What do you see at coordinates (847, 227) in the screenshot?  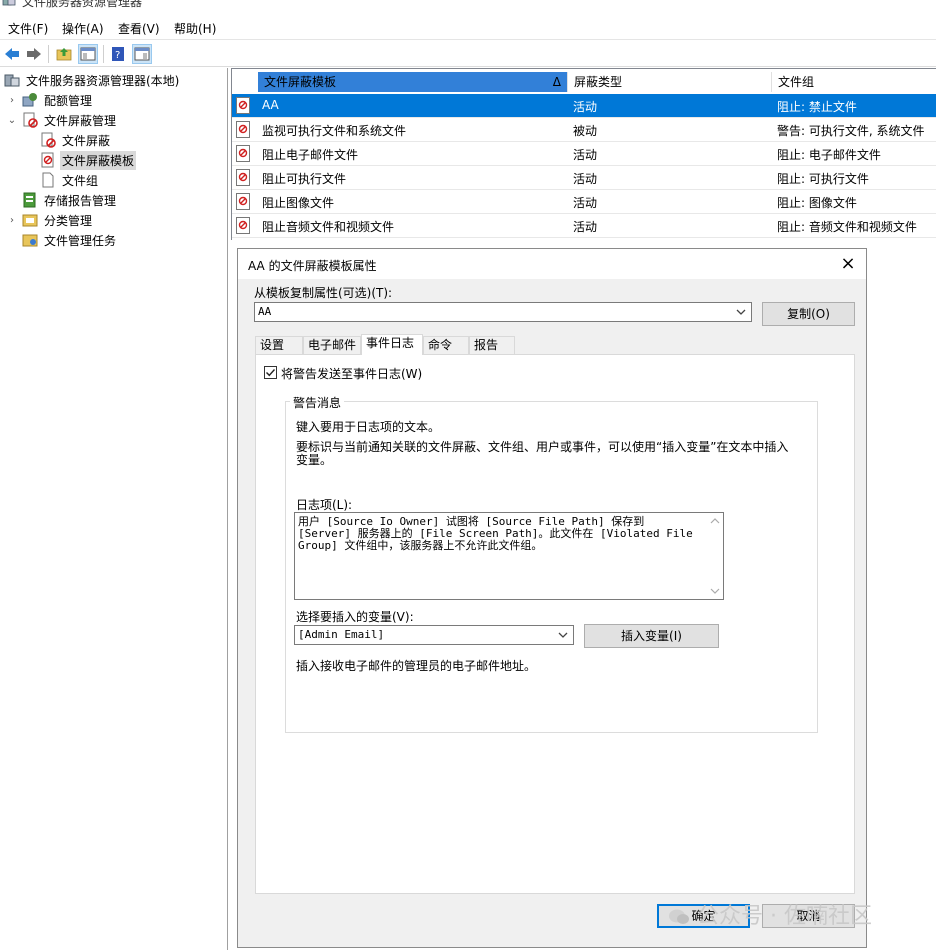 I see `cell-file-group: 阻止: 音频文件和视频文件` at bounding box center [847, 227].